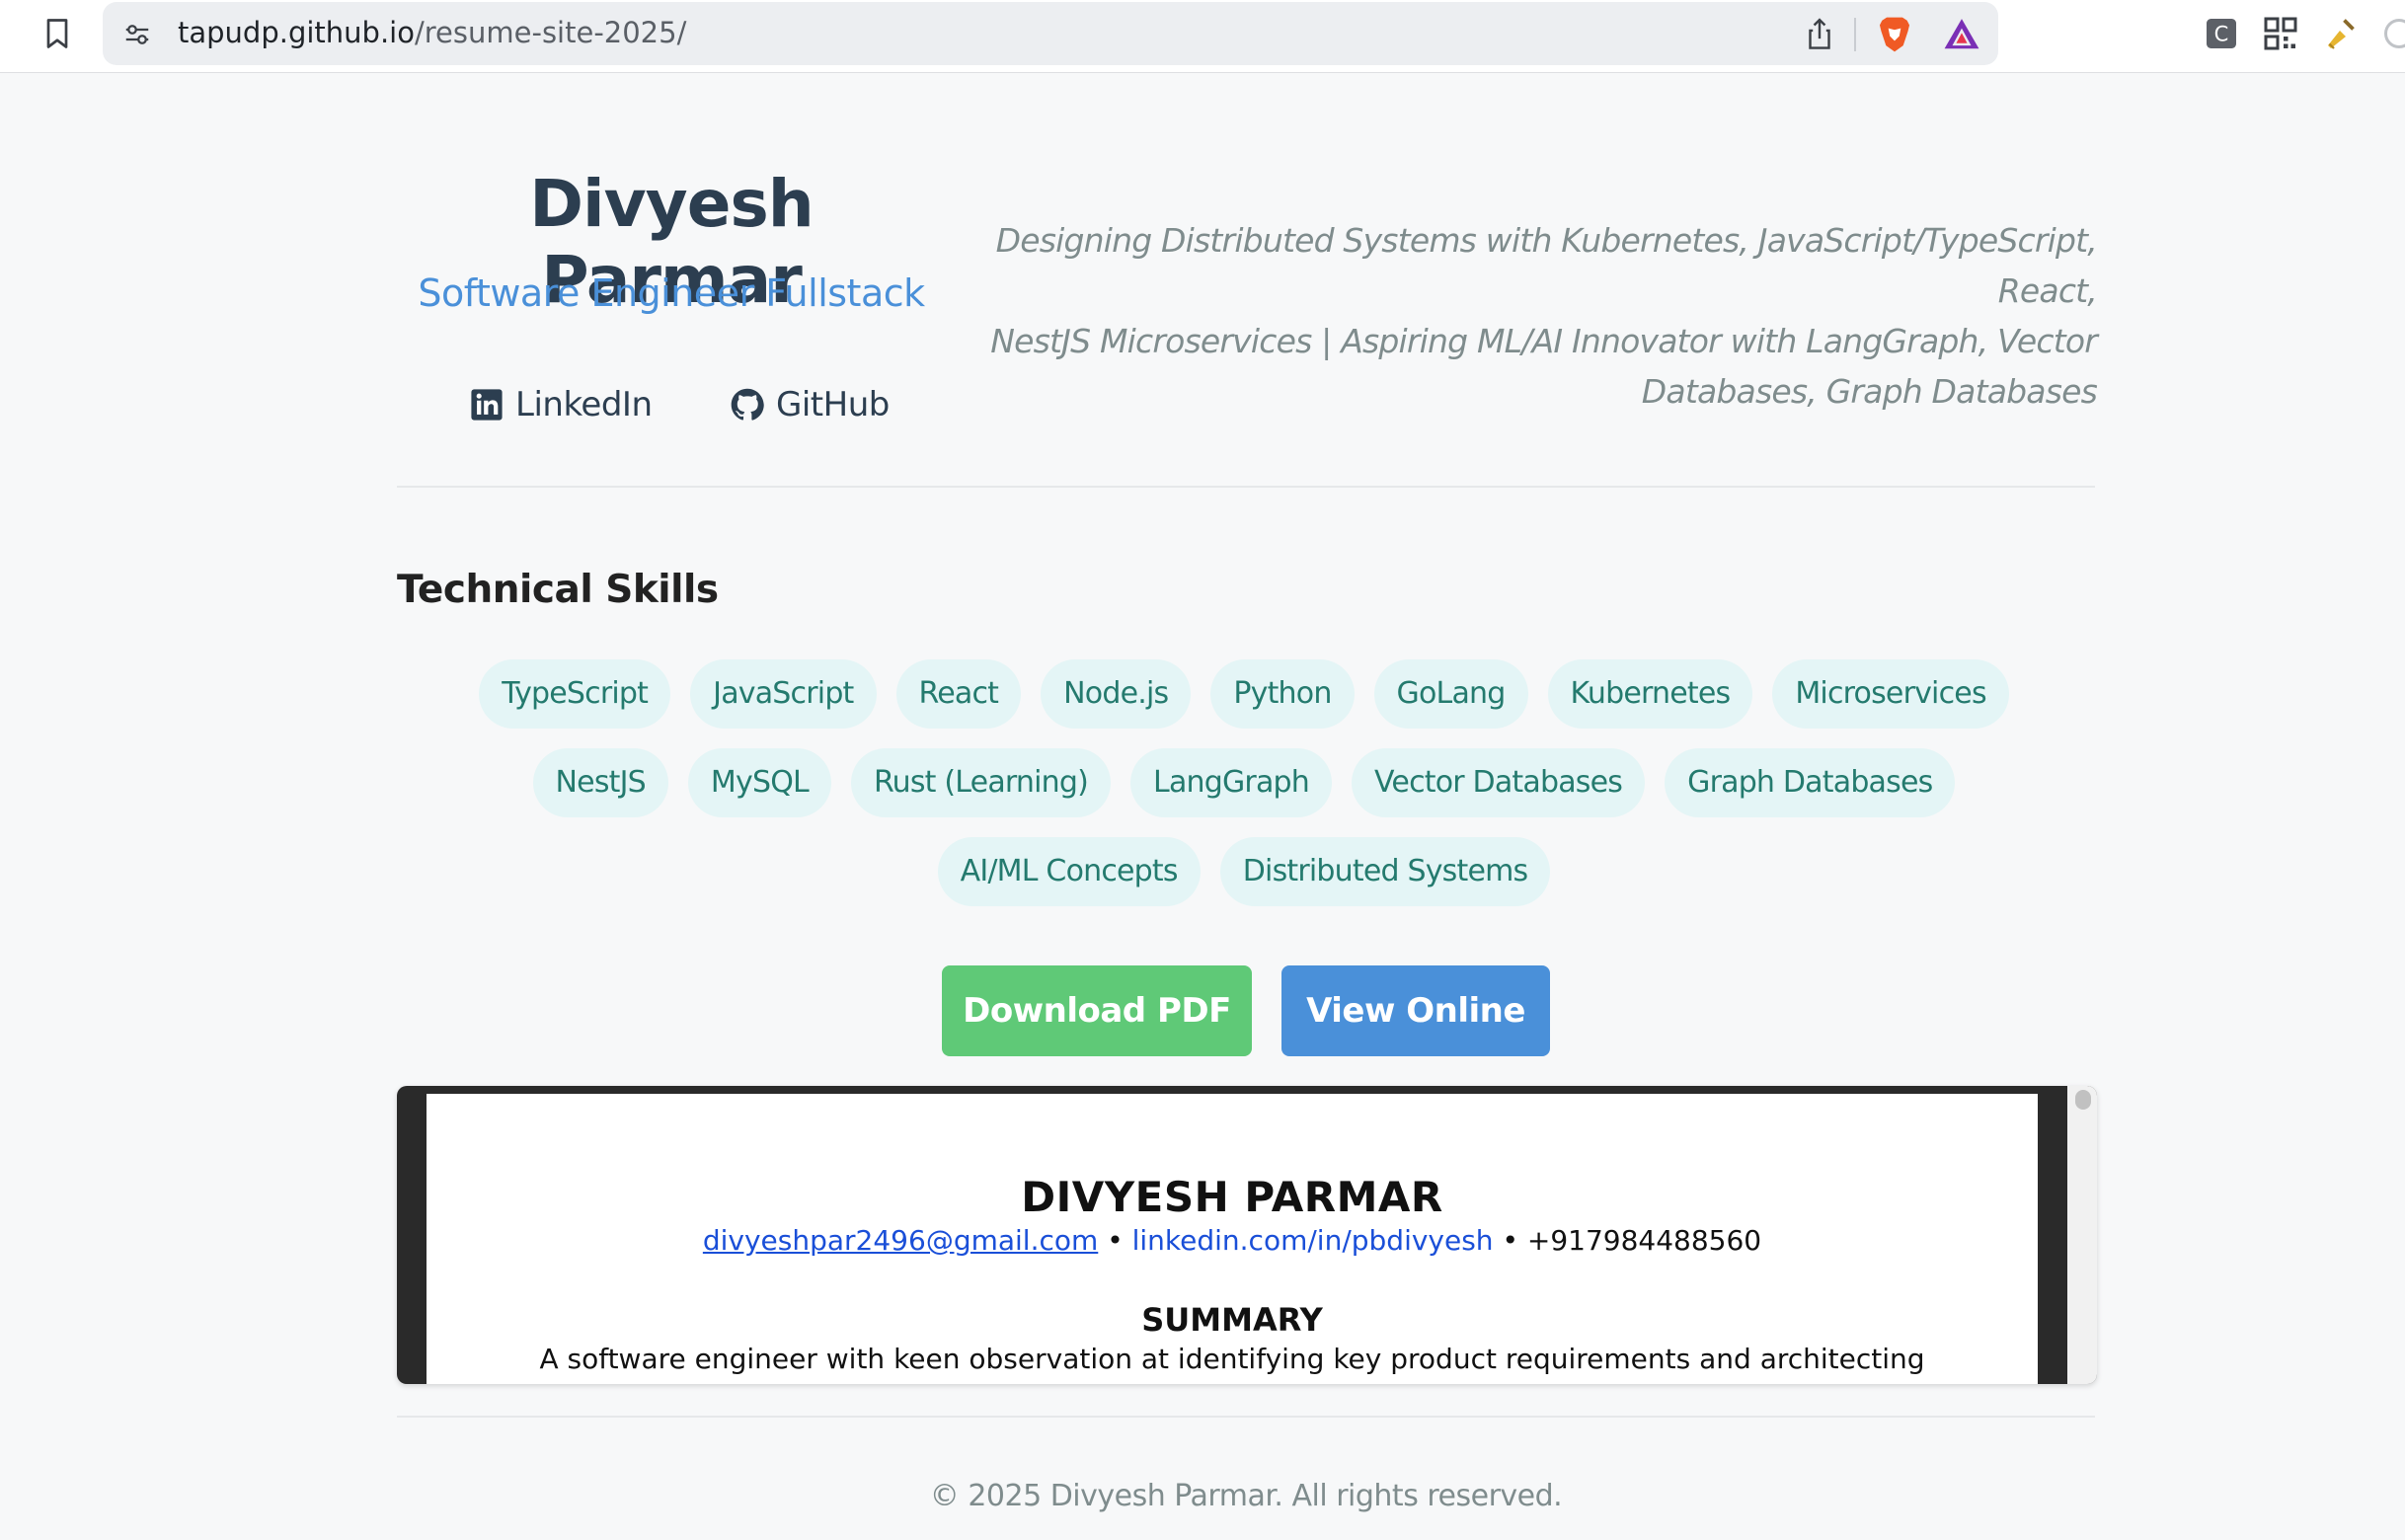  I want to click on url-text: tapudp.github.io/resume-site-2025/, so click(432, 32).